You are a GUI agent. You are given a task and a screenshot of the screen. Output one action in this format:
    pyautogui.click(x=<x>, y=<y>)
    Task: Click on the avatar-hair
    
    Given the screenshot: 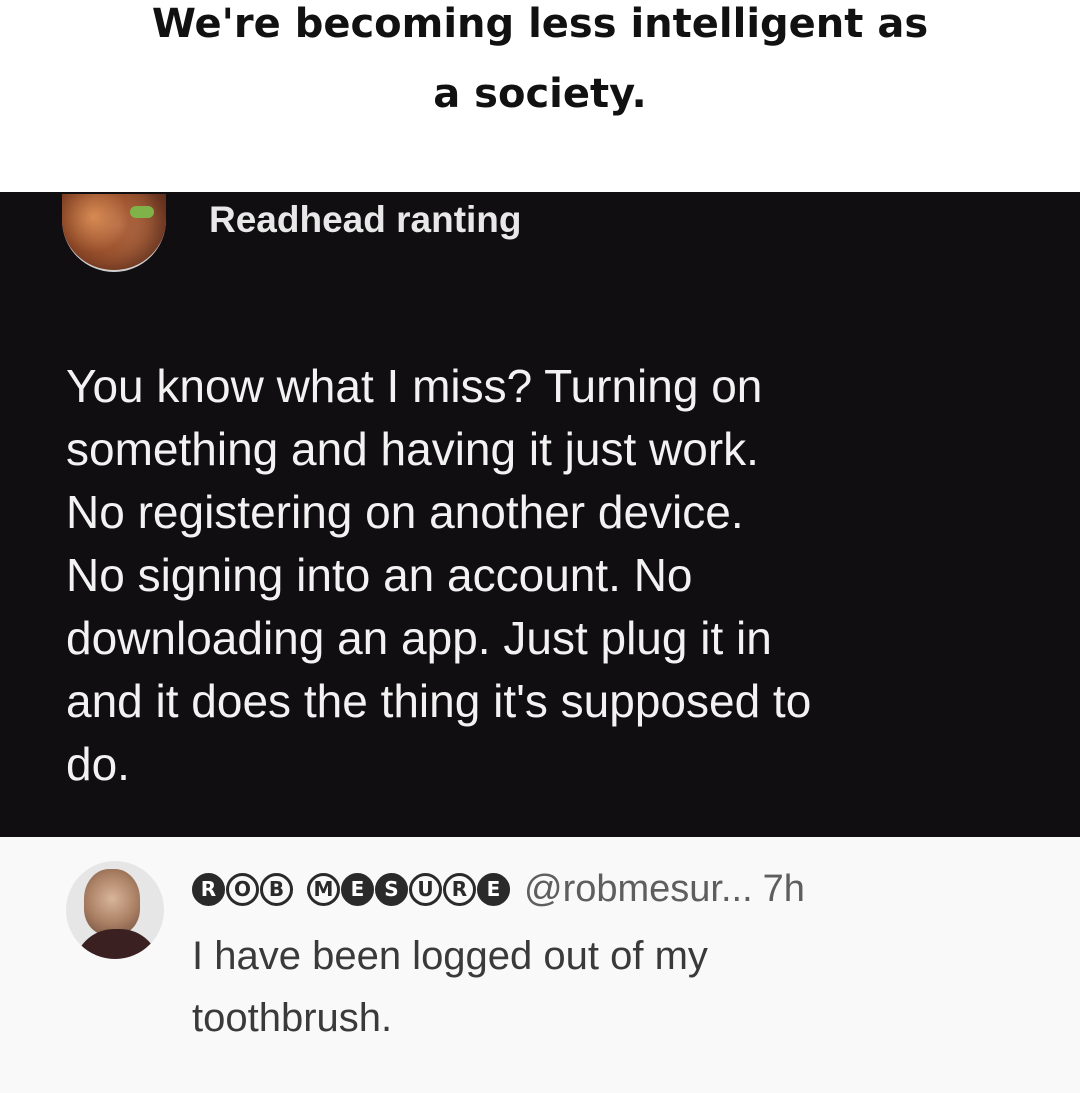 What is the action you would take?
    pyautogui.click(x=114, y=232)
    